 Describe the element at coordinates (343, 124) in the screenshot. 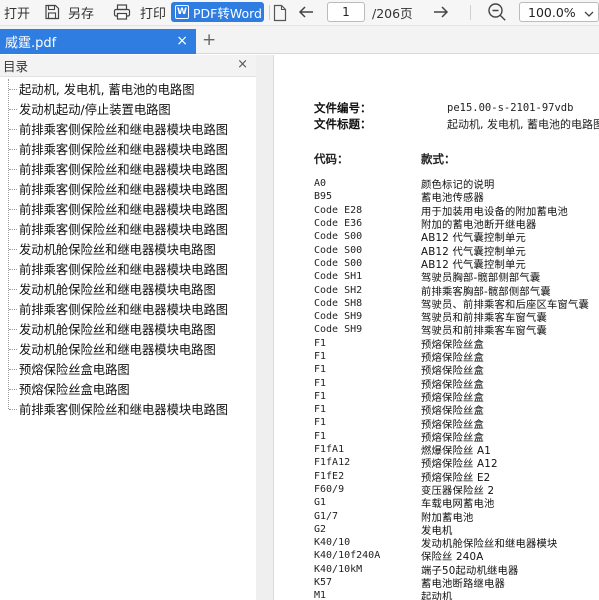

I see `file-title-label: 文件标题：` at that location.